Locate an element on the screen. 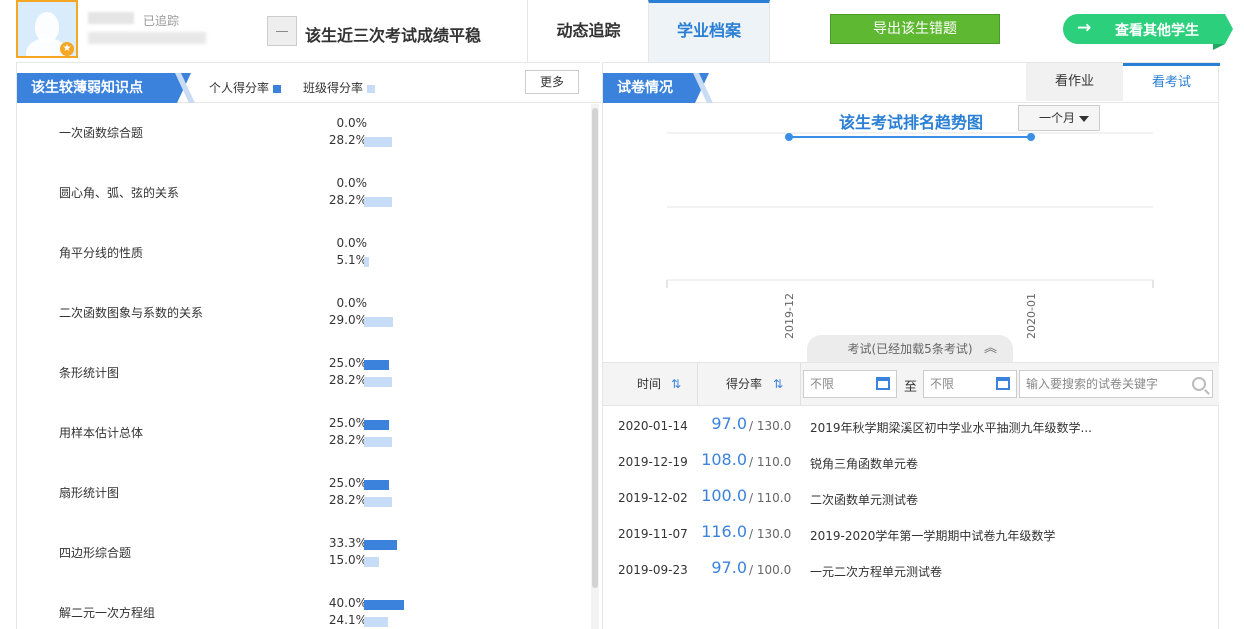  date-range-separator: 至 is located at coordinates (911, 387).